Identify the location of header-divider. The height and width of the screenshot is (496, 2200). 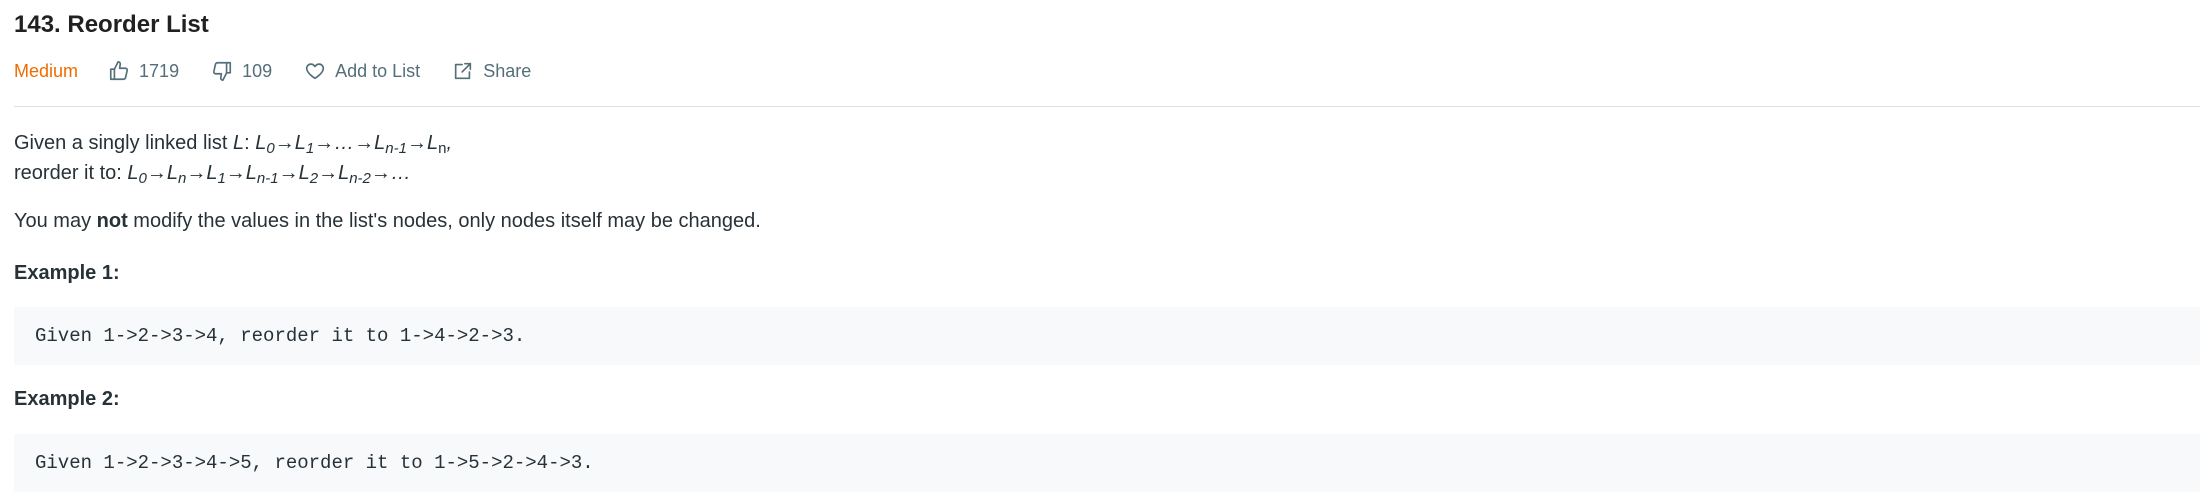
(1107, 106).